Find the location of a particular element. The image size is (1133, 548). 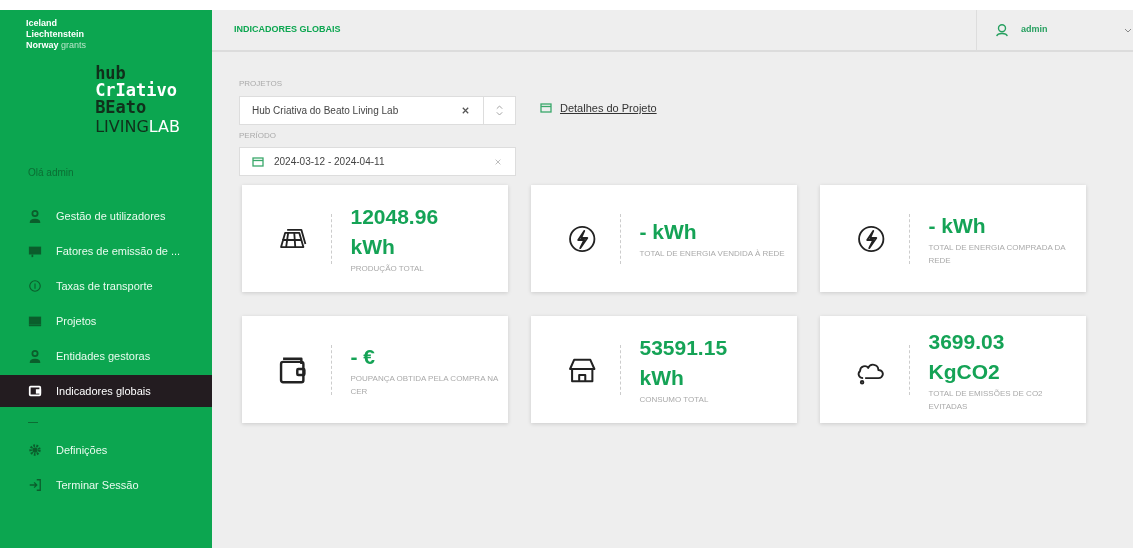

logo-text: BEato is located at coordinates (121, 107).